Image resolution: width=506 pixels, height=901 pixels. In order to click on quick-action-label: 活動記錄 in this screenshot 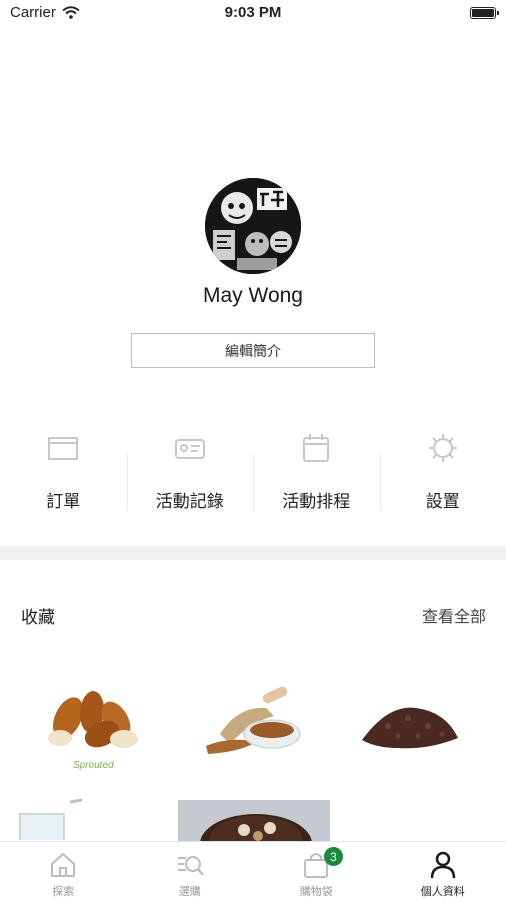, I will do `click(190, 499)`.